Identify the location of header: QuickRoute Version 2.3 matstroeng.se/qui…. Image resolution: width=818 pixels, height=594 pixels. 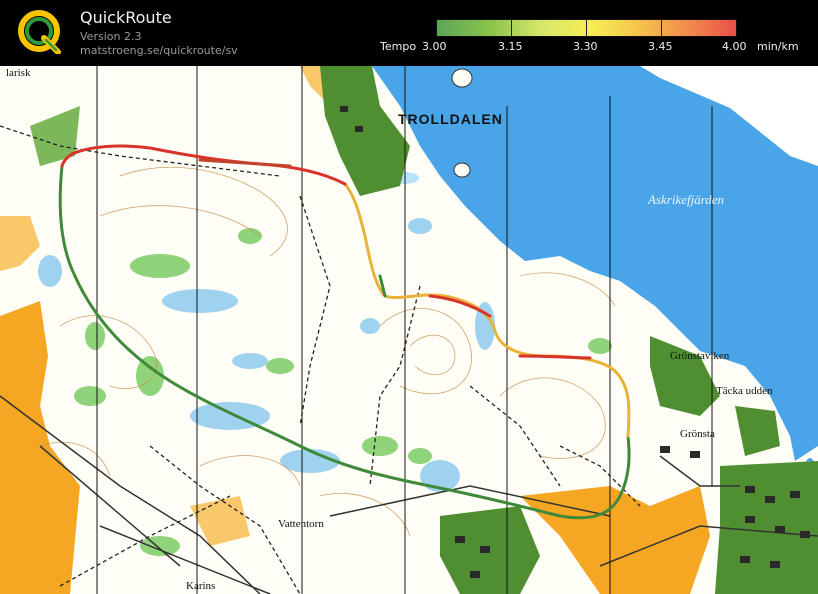
(409, 33).